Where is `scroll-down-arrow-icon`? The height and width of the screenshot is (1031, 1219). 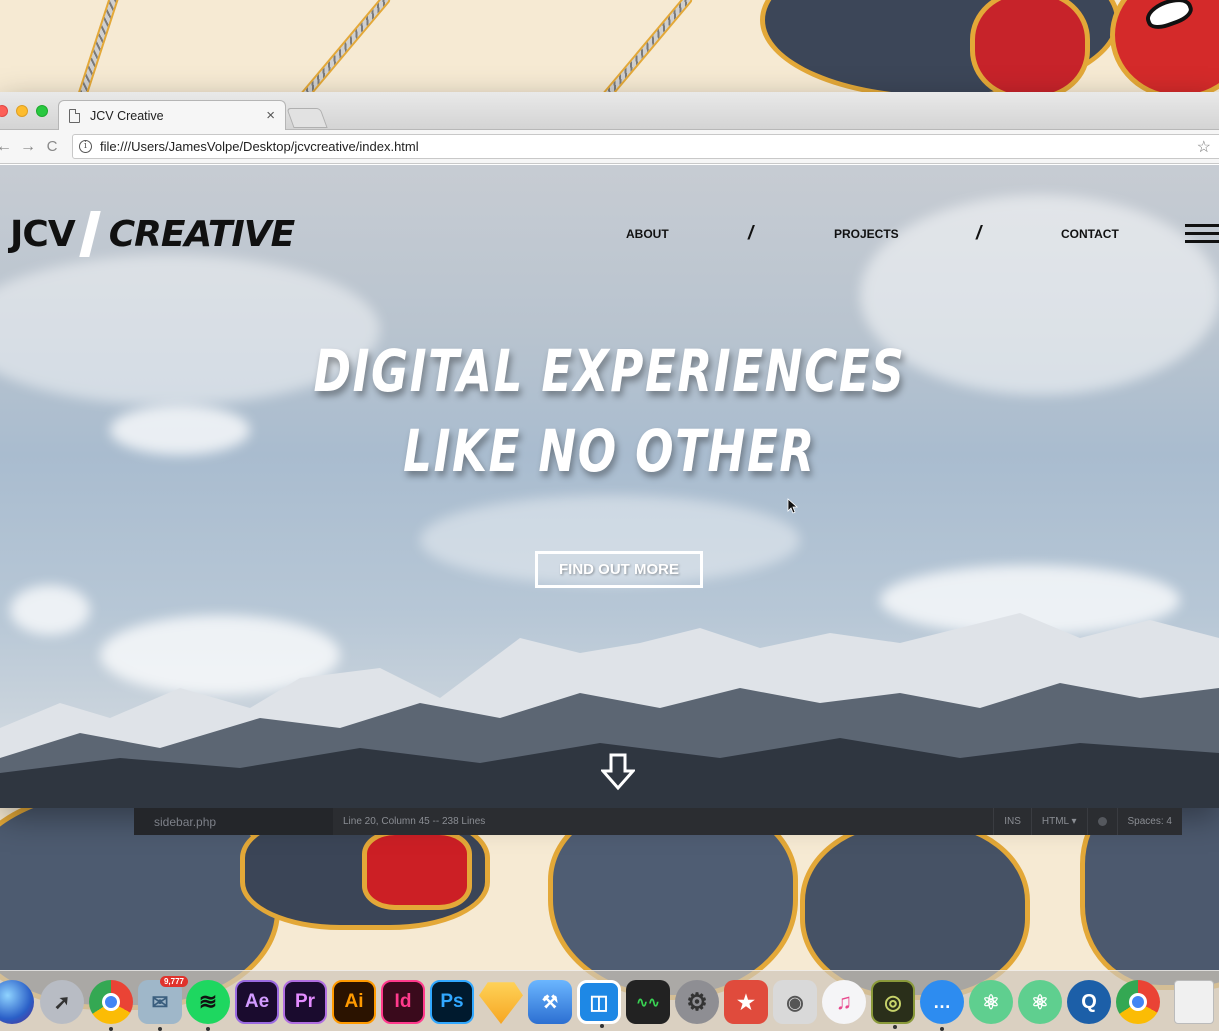 scroll-down-arrow-icon is located at coordinates (618, 772).